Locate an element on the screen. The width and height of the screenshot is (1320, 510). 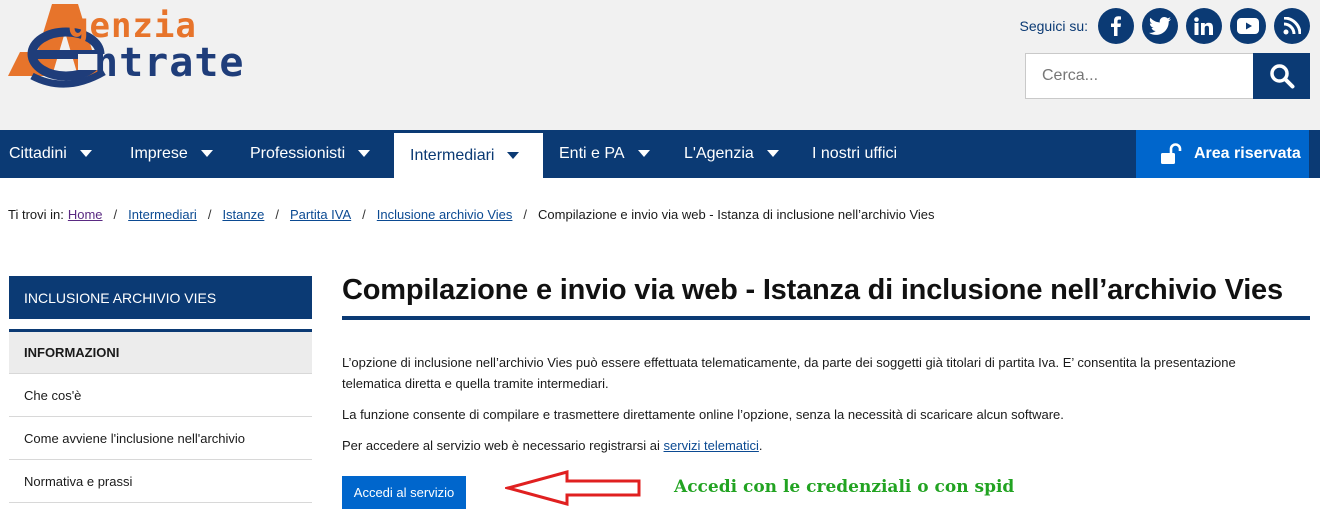
search-button is located at coordinates (1281, 76).